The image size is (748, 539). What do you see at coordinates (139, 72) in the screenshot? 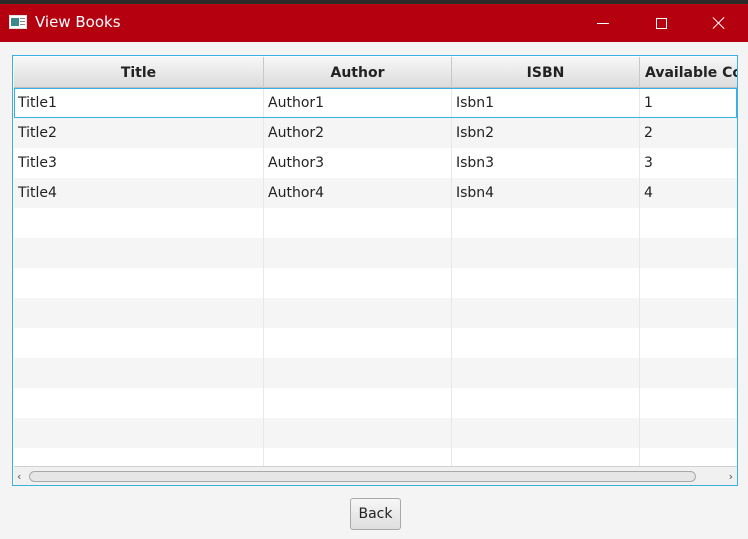
I see `column-header-title: Title` at bounding box center [139, 72].